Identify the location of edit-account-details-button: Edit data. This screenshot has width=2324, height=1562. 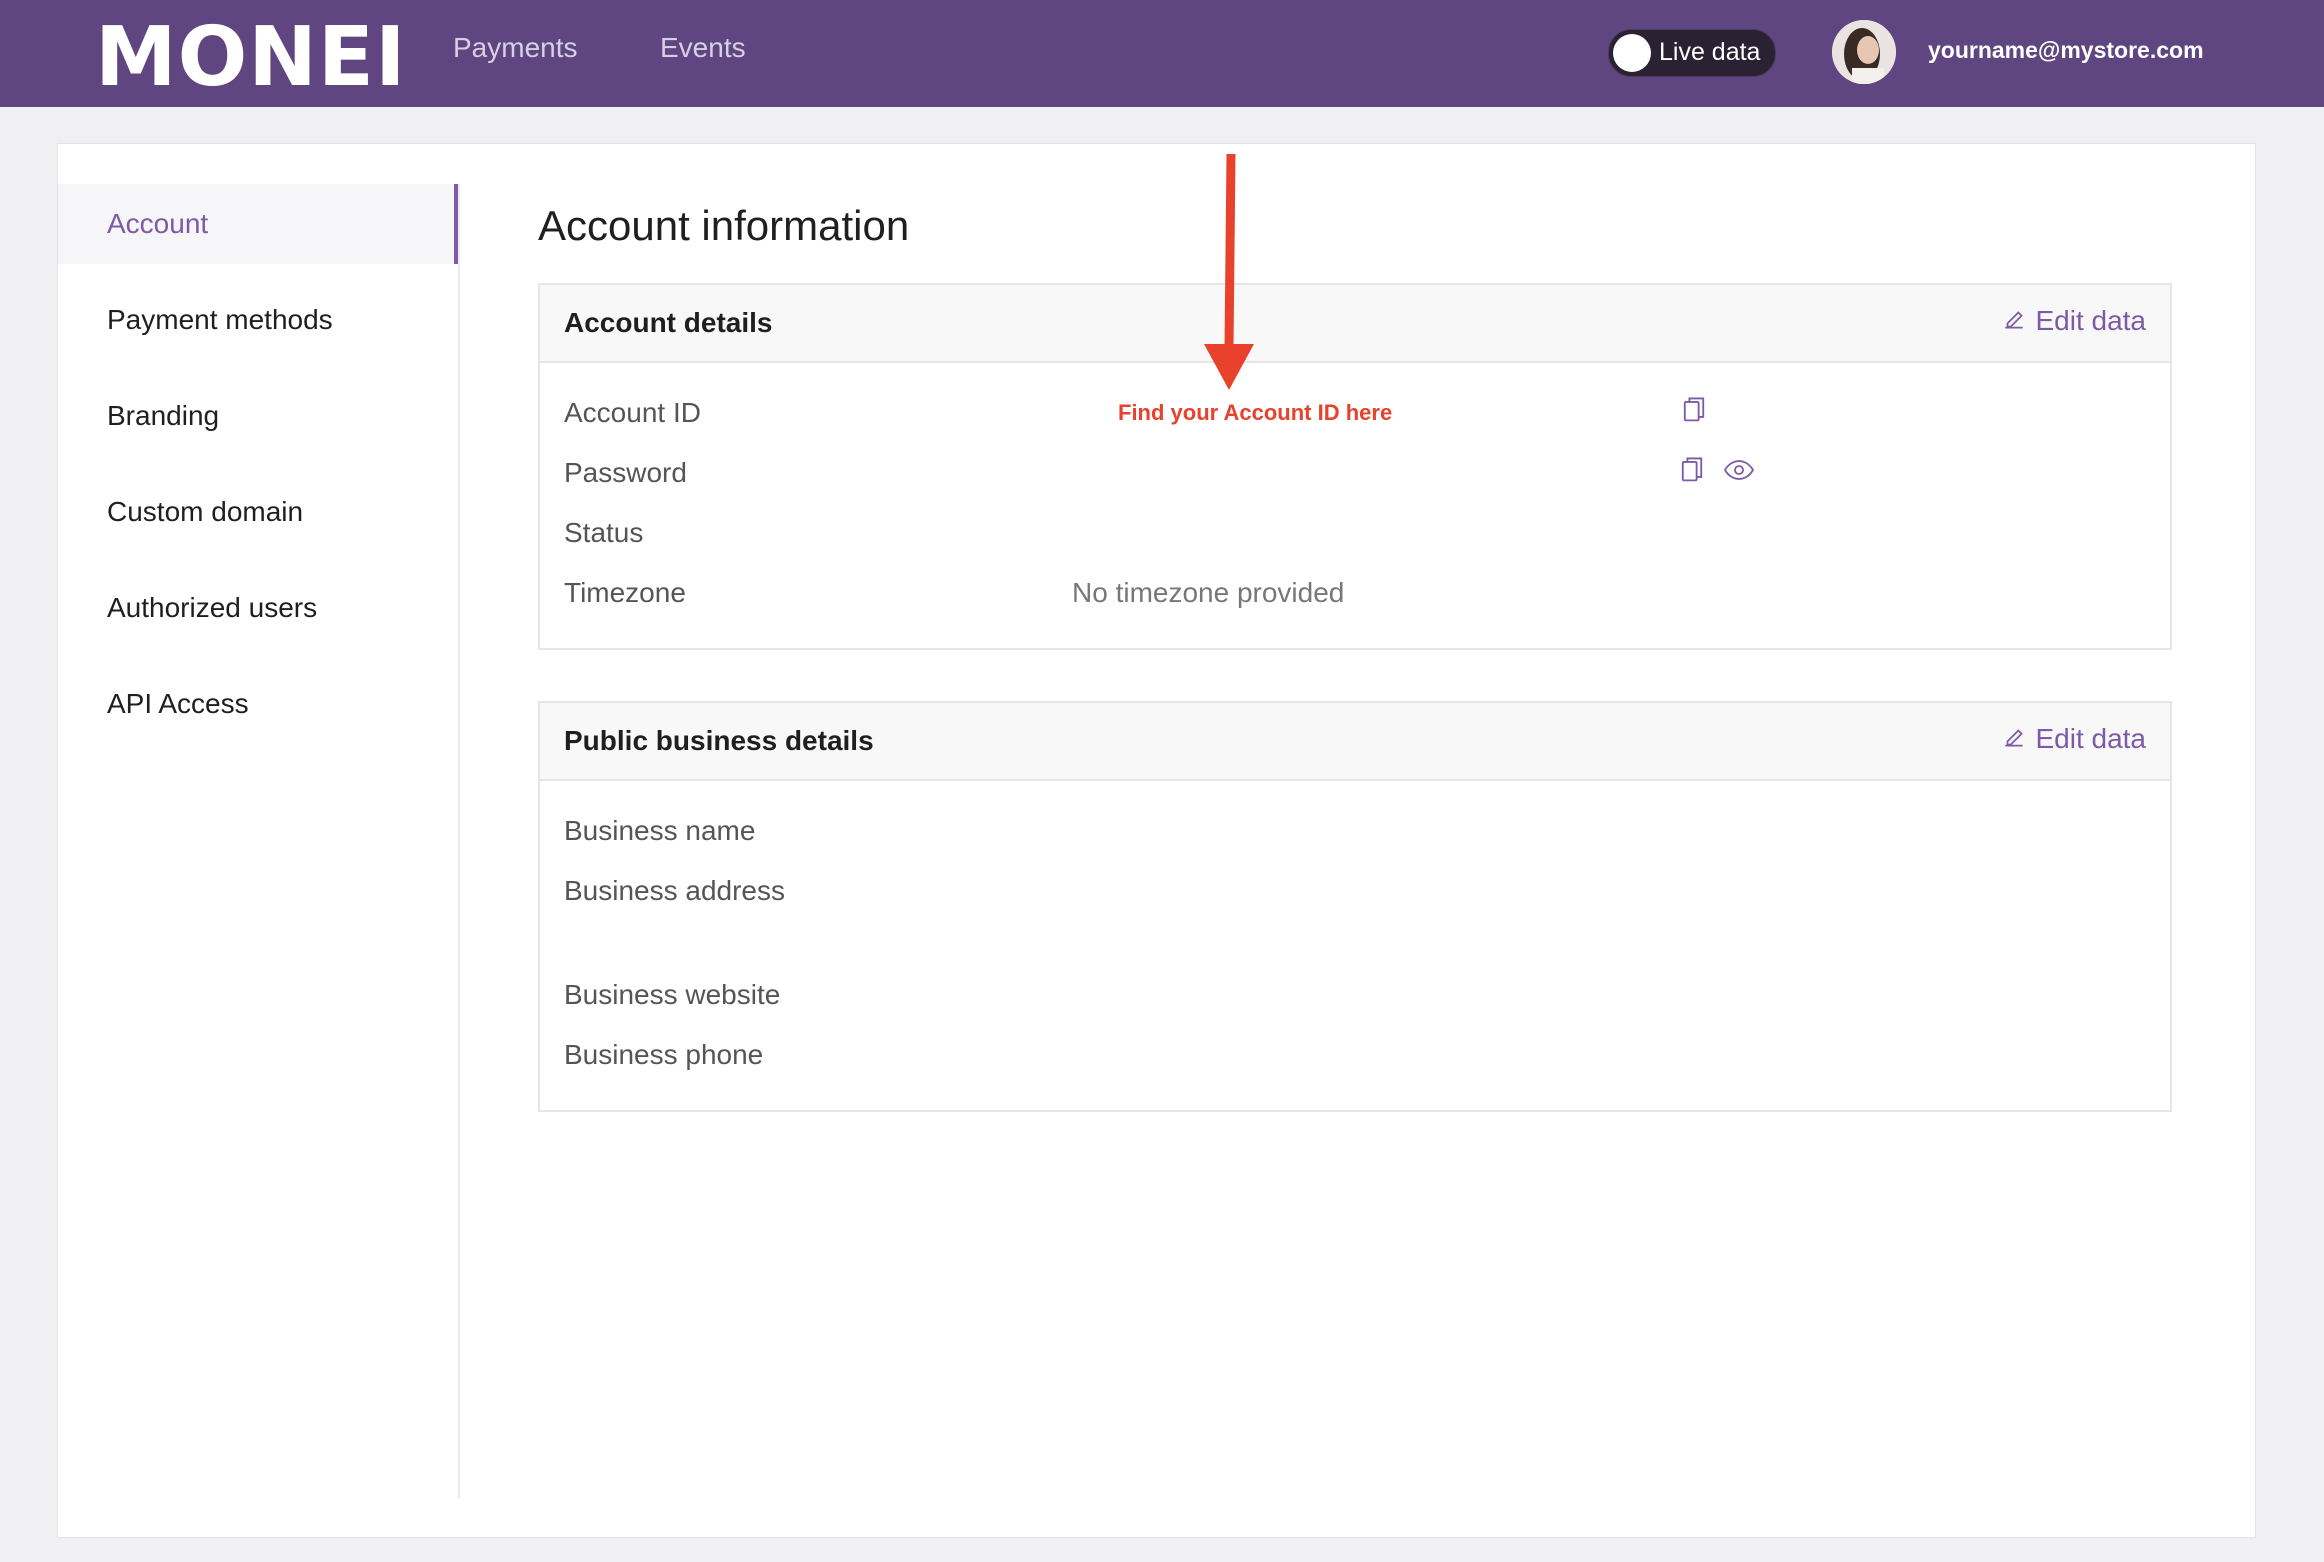
(2073, 321).